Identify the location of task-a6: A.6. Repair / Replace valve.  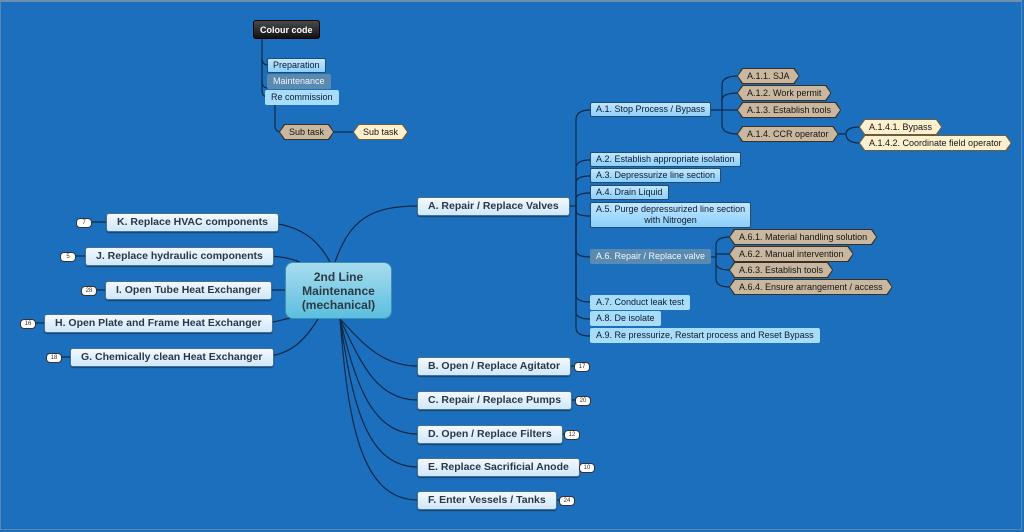
(651, 256).